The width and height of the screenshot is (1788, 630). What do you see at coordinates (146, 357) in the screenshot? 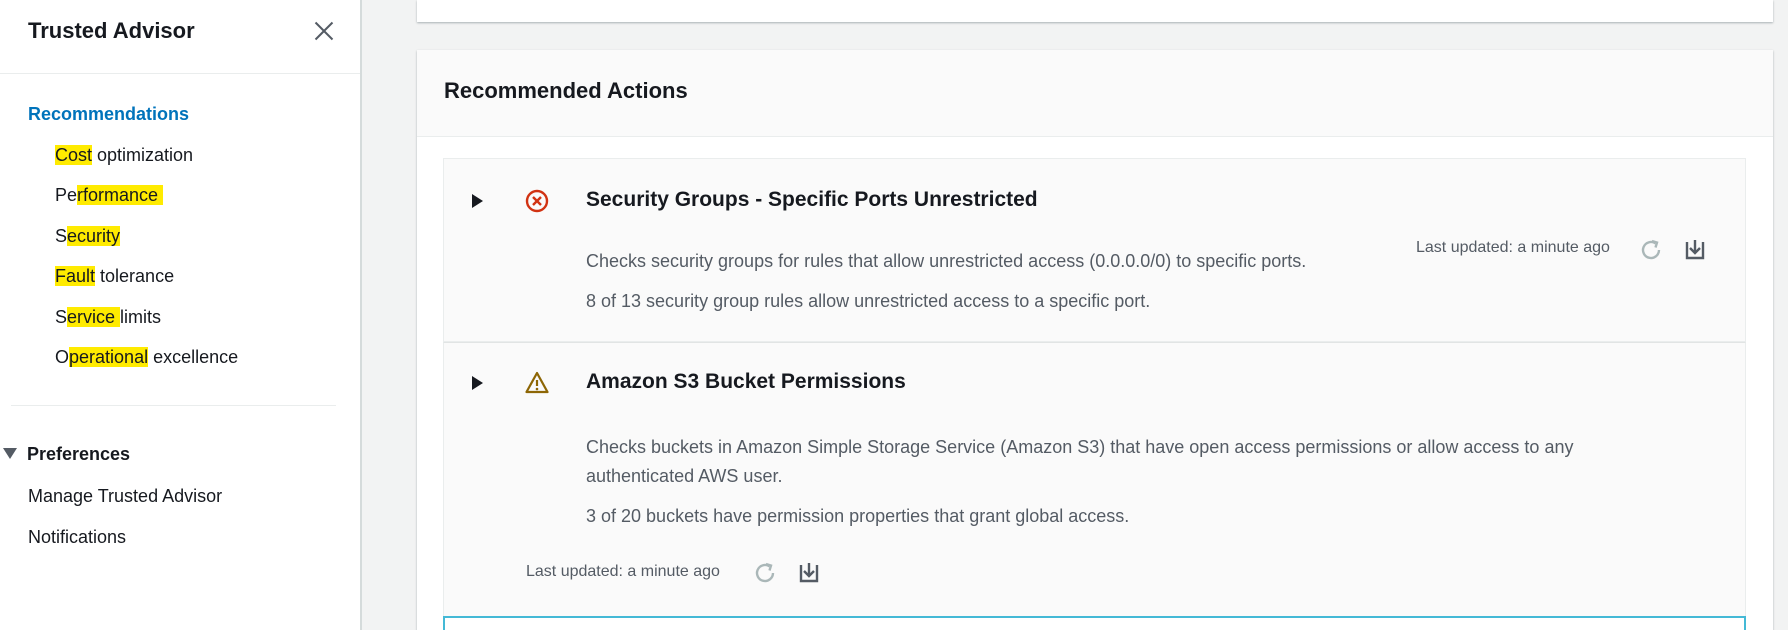
I see `sidebar-item-operational-excellence: Operational excellence` at bounding box center [146, 357].